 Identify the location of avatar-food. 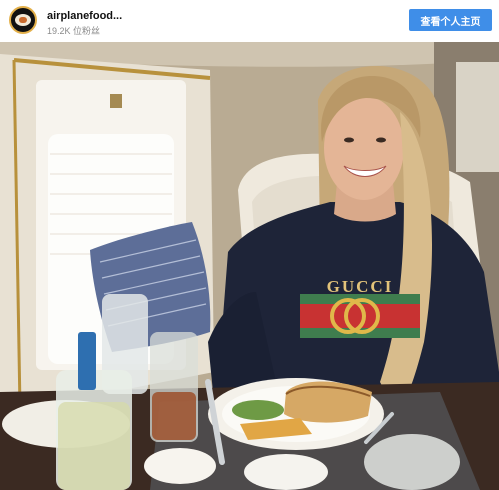
(23, 20).